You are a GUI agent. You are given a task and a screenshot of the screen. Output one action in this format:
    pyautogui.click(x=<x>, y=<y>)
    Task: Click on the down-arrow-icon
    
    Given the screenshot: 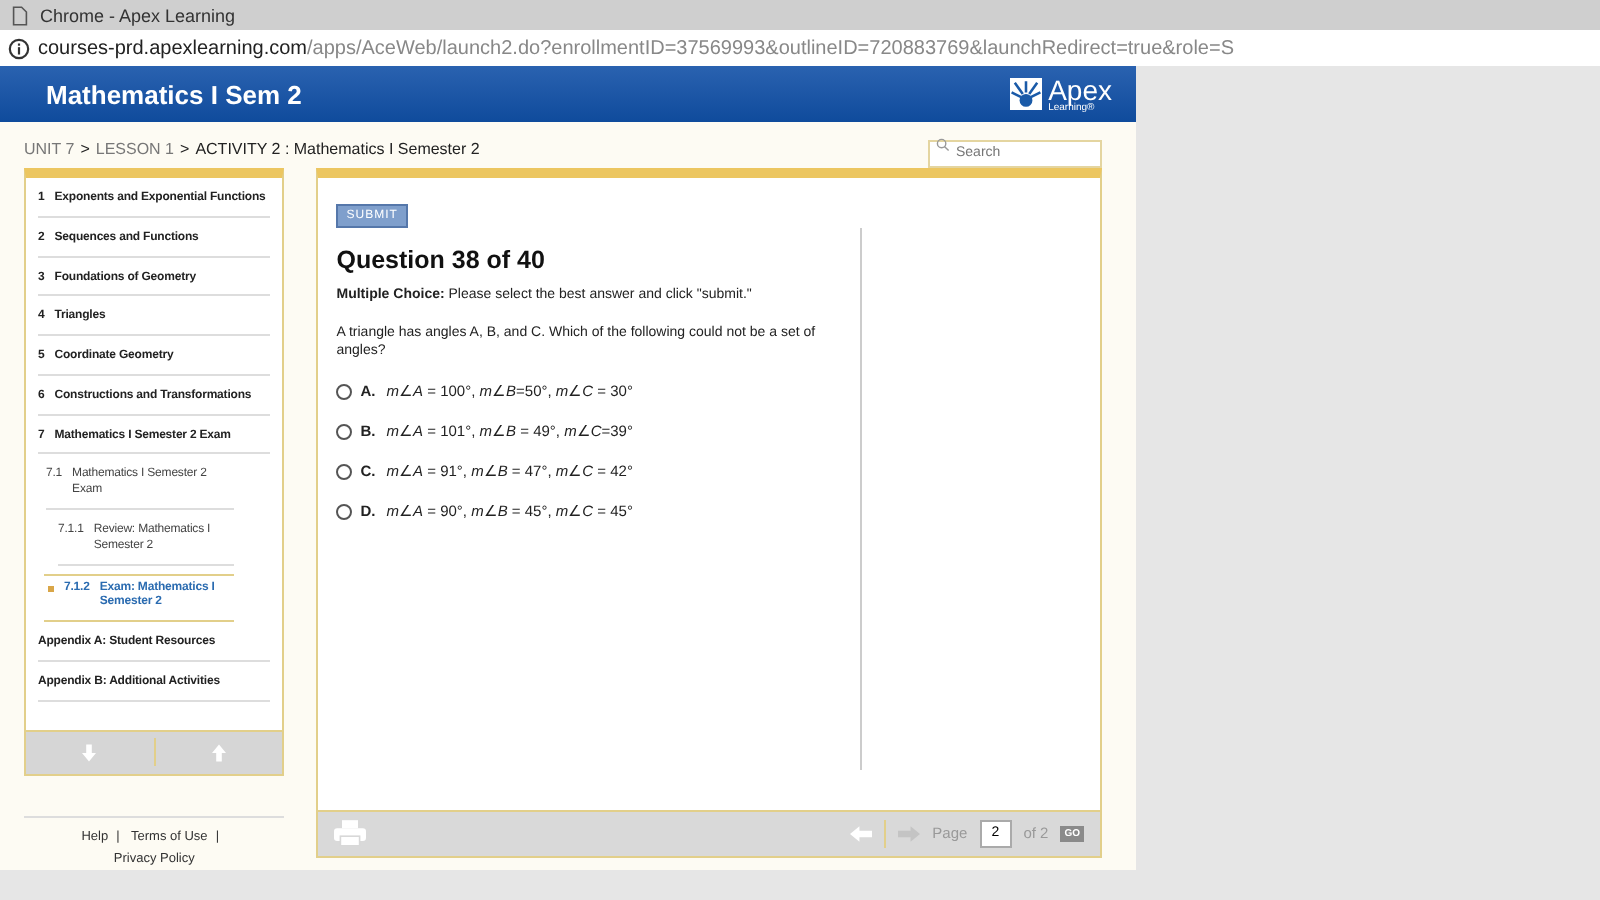 What is the action you would take?
    pyautogui.click(x=89, y=752)
    